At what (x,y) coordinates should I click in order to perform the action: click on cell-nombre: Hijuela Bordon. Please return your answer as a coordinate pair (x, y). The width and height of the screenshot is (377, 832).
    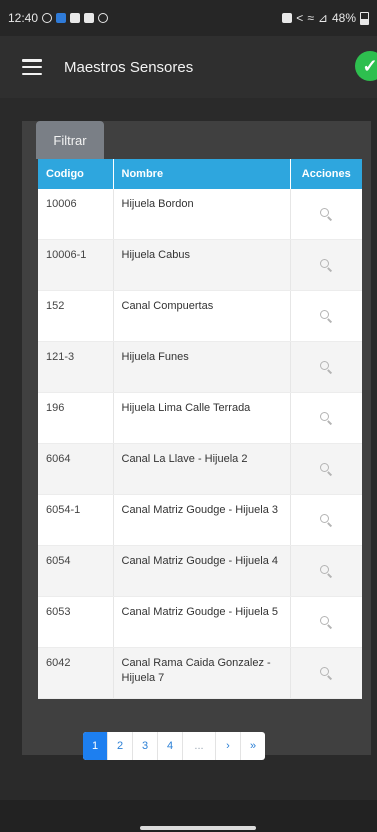
    Looking at the image, I should click on (202, 214).